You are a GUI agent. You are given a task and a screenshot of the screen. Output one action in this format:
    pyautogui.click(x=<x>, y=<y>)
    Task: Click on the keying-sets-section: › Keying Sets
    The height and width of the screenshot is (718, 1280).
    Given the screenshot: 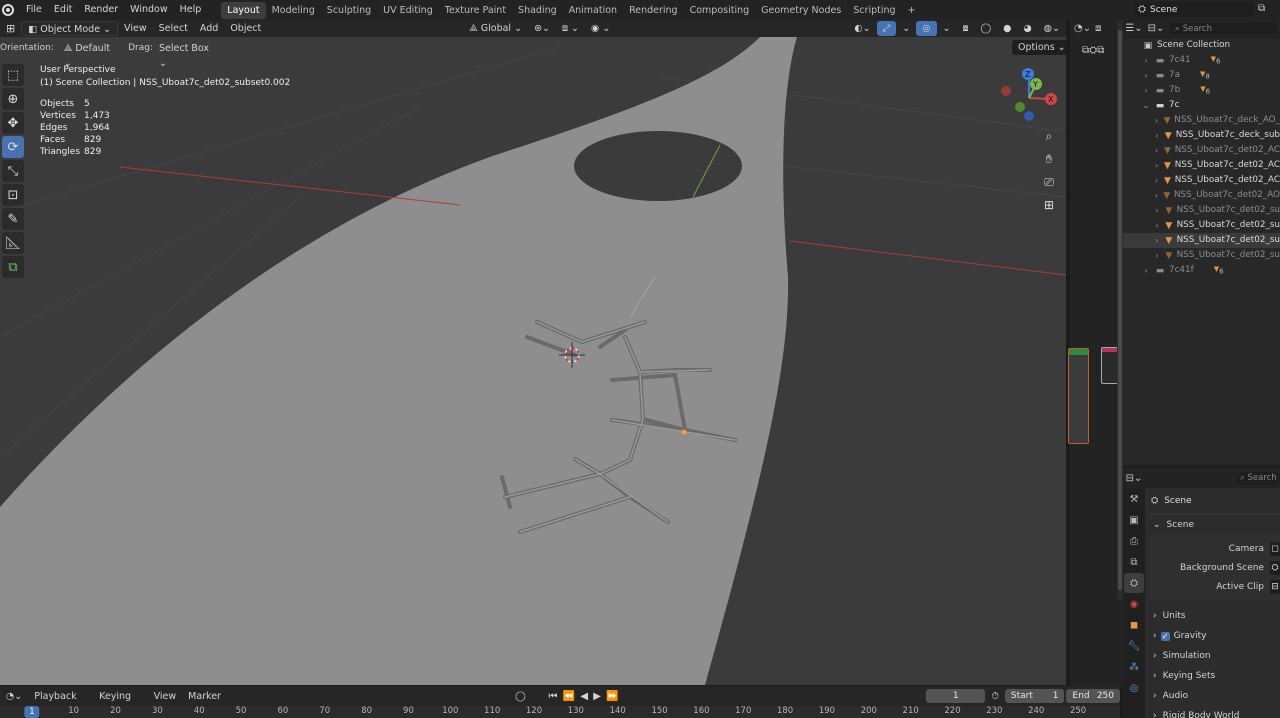 What is the action you would take?
    pyautogui.click(x=1216, y=676)
    